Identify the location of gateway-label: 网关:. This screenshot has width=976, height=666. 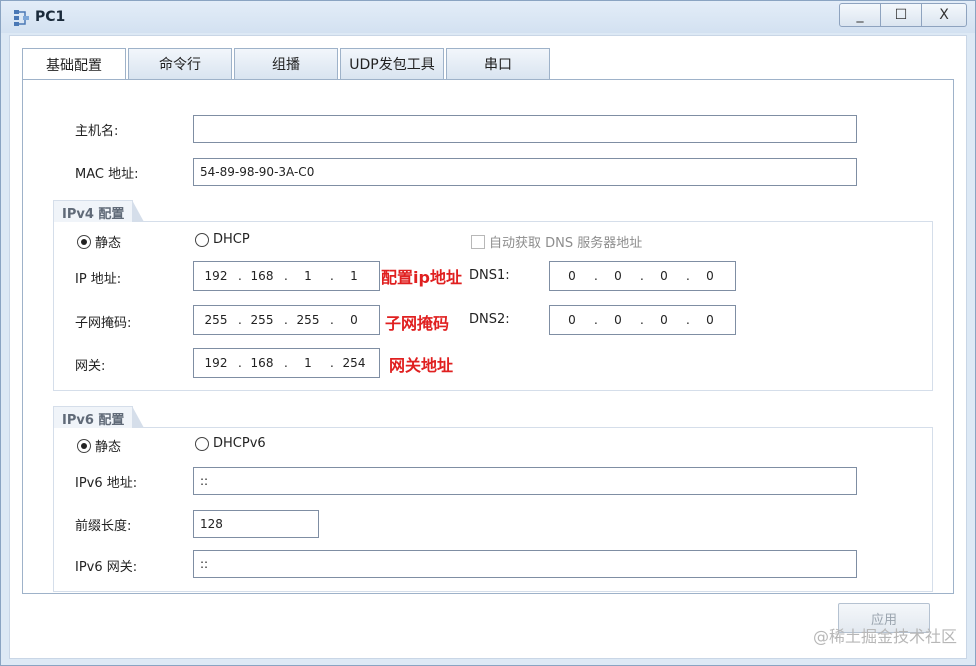
(90, 366).